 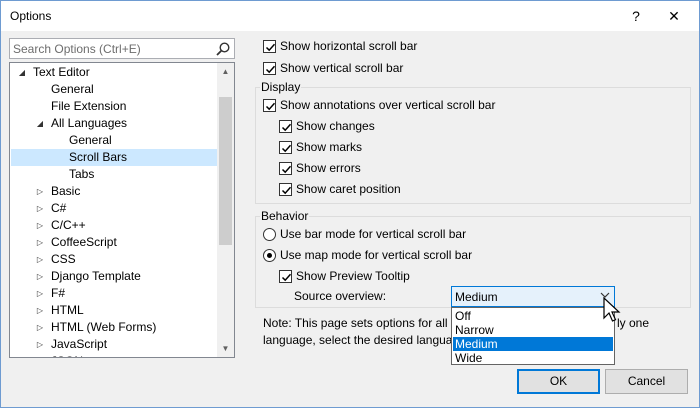 What do you see at coordinates (82, 174) in the screenshot?
I see `tree-item-label: Tabs` at bounding box center [82, 174].